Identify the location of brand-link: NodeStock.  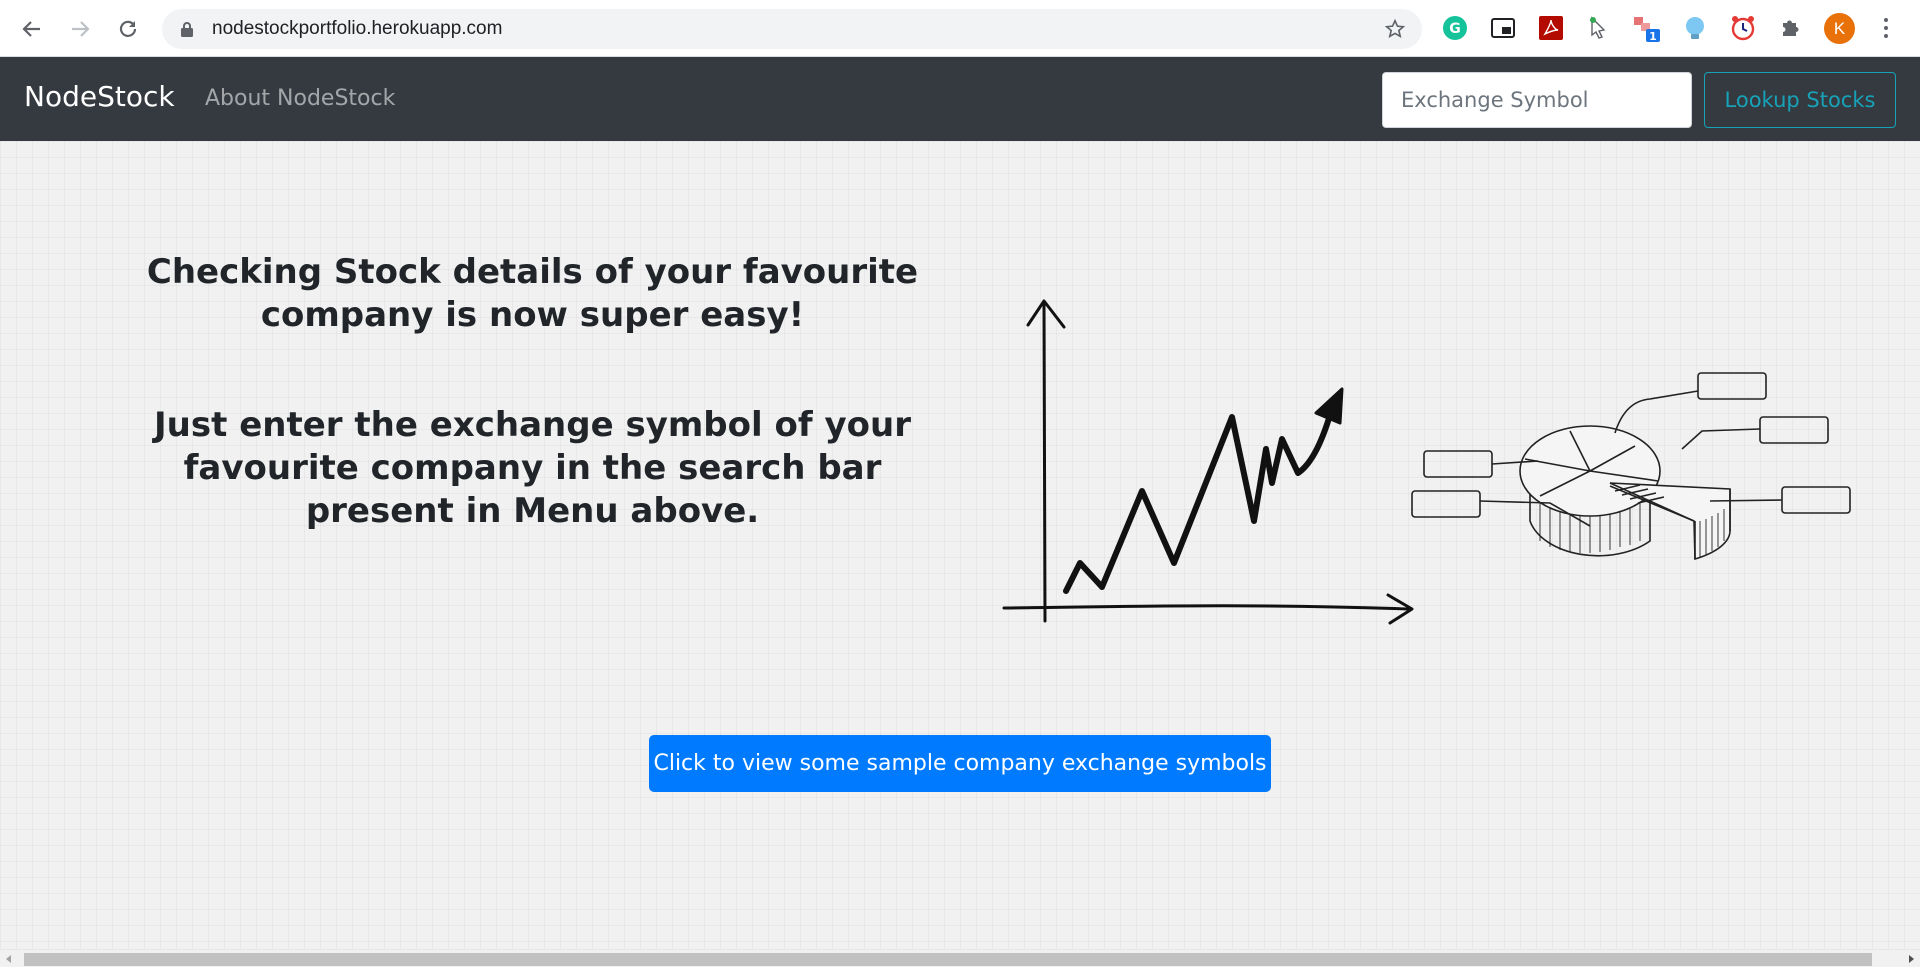
(99, 96).